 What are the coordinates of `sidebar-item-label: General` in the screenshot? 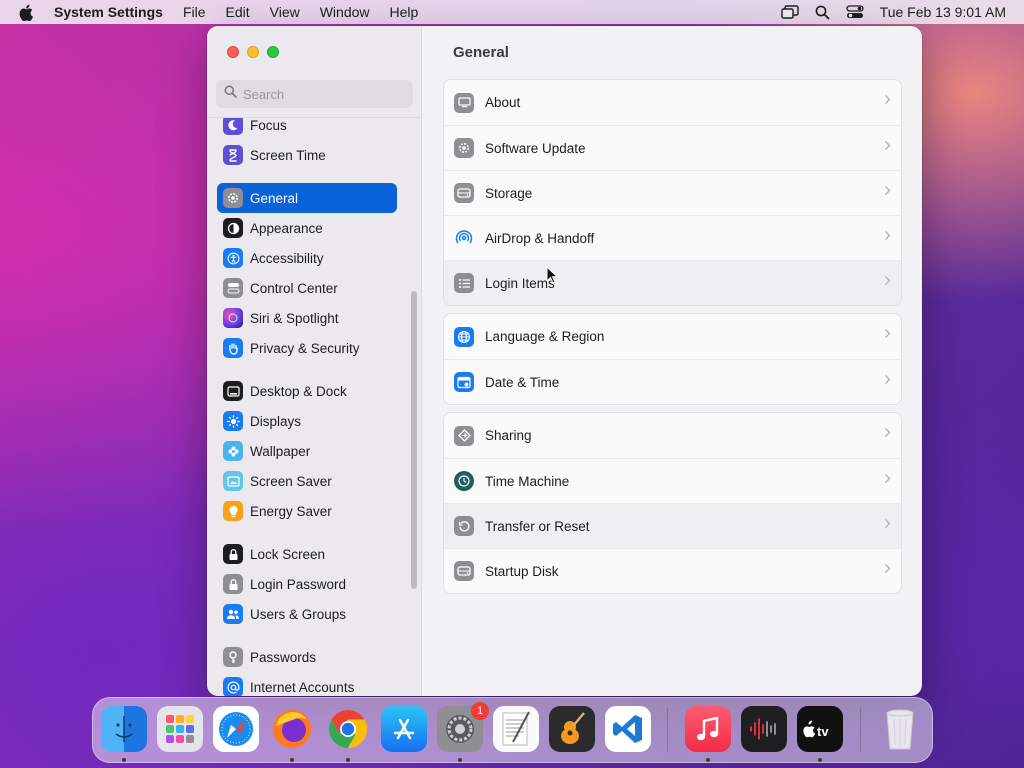 It's located at (274, 198).